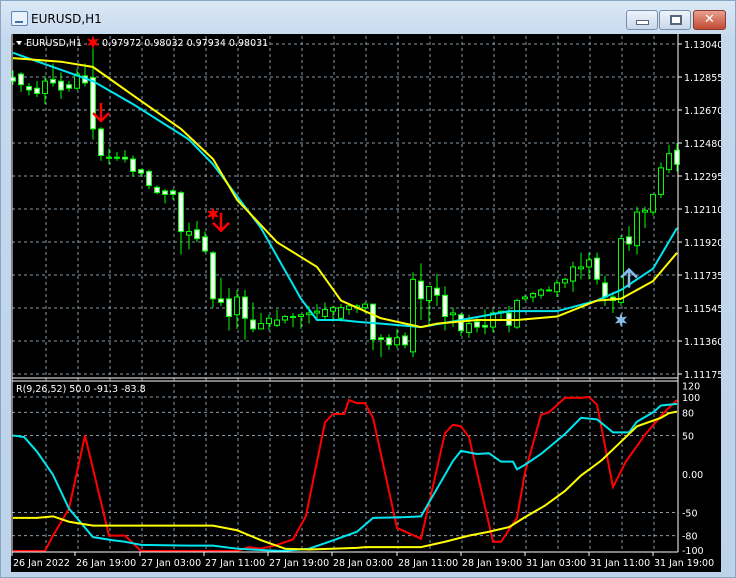 The width and height of the screenshot is (736, 578). Describe the element at coordinates (702, 45) in the screenshot. I see `price-tick-label: 1.13040` at that location.